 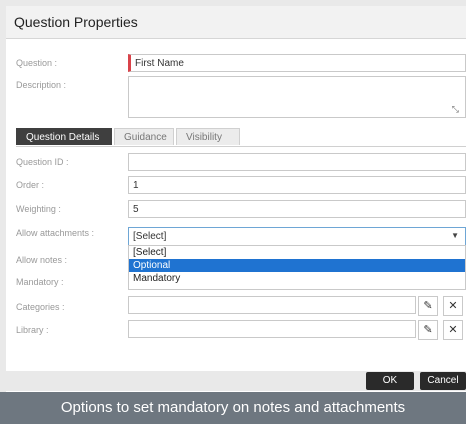 I want to click on allow-attachments-select: [Select] ▼, so click(x=297, y=236).